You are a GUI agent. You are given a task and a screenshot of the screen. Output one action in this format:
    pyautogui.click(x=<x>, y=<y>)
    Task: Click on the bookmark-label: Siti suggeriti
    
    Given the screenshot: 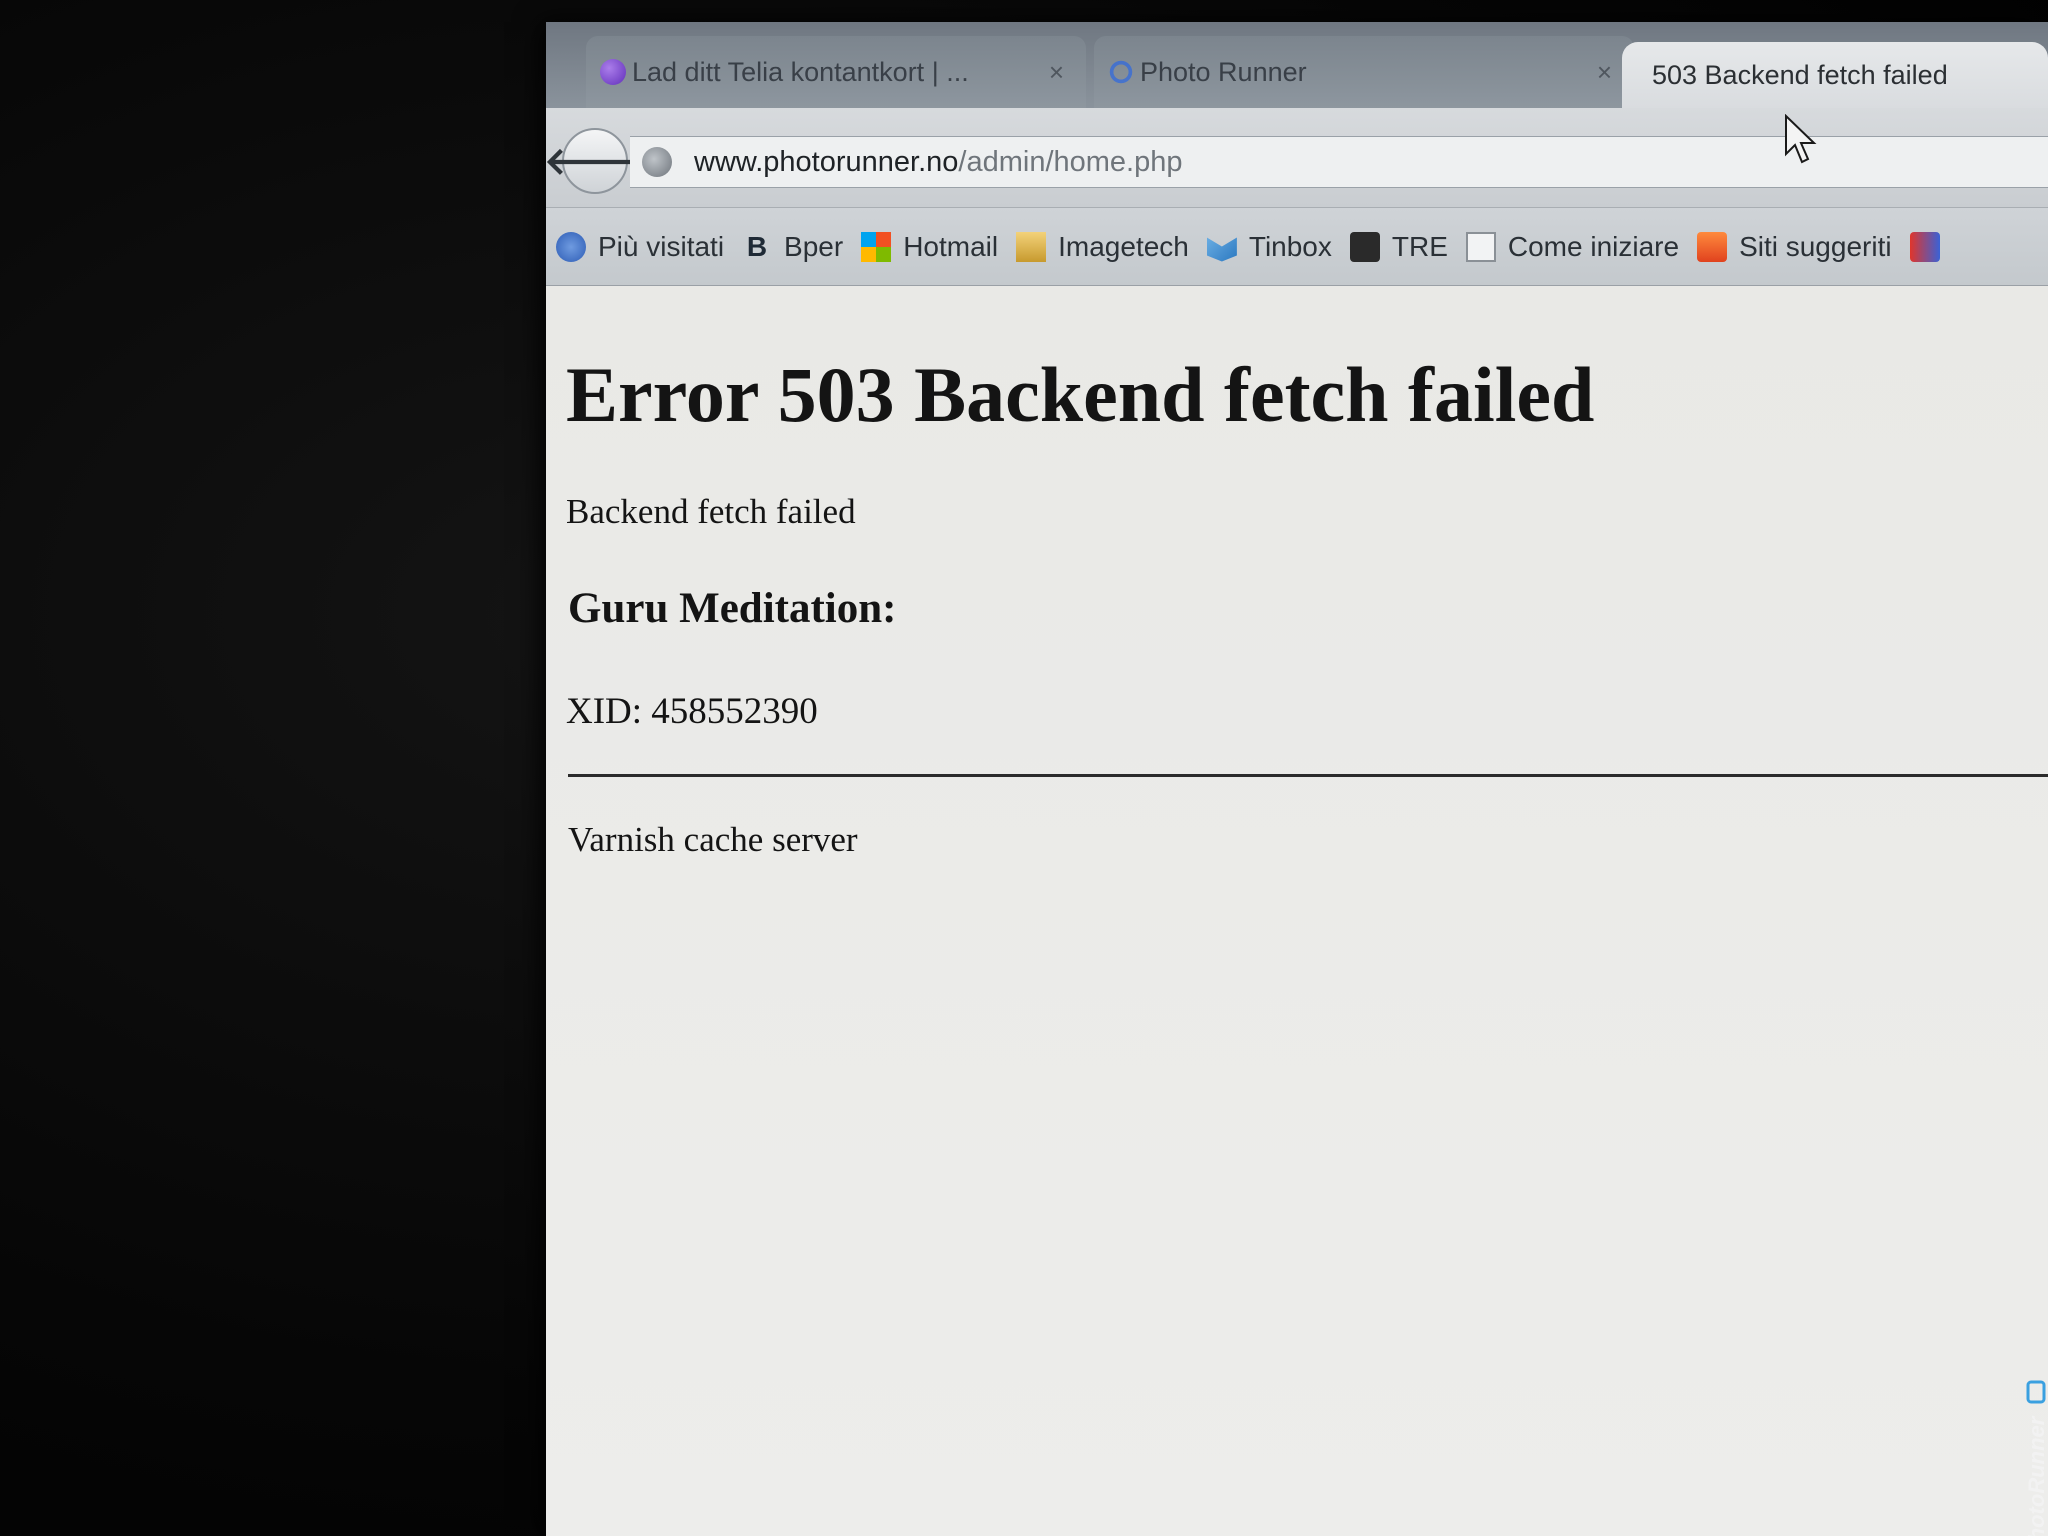 What is the action you would take?
    pyautogui.click(x=1815, y=246)
    